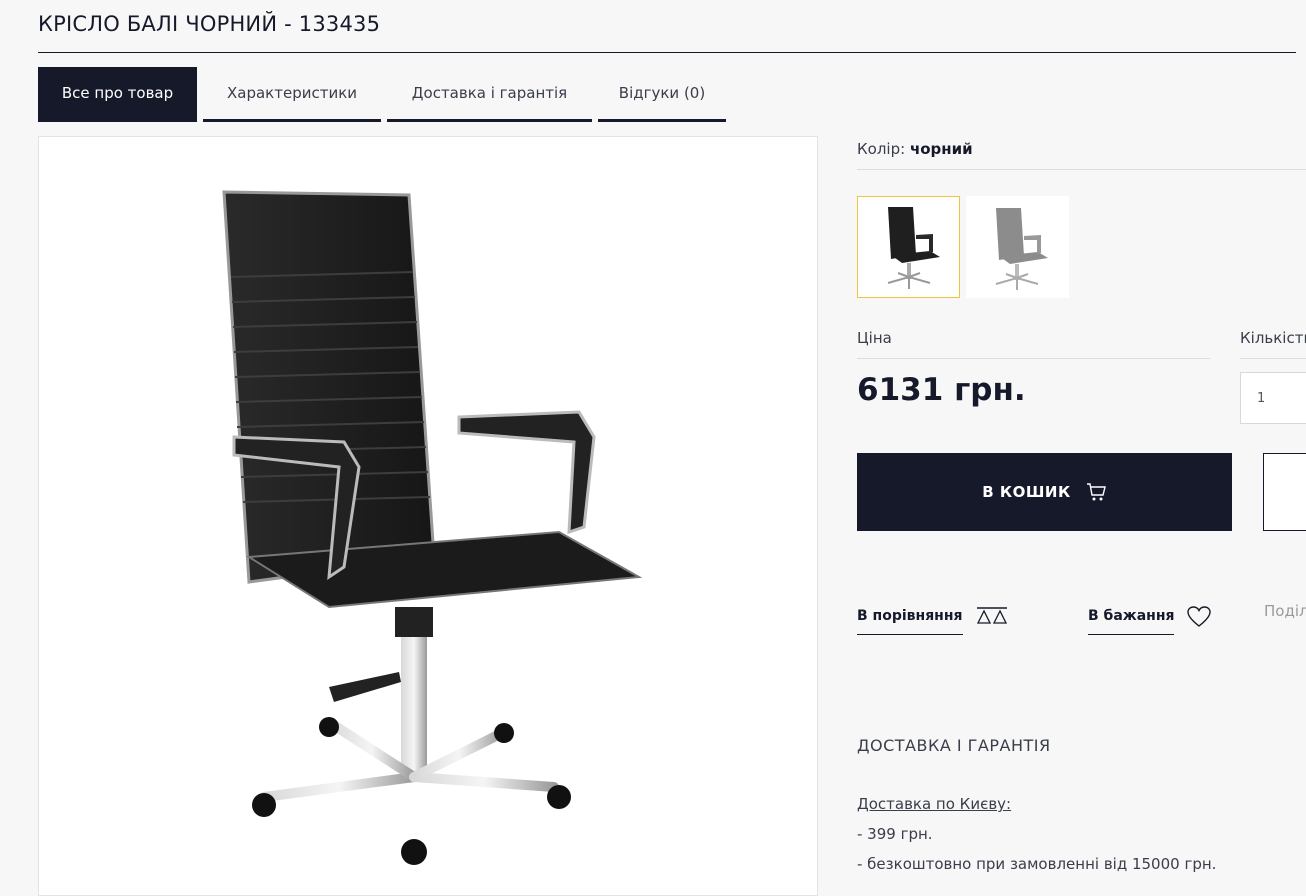  I want to click on cart-icon, so click(1096, 492).